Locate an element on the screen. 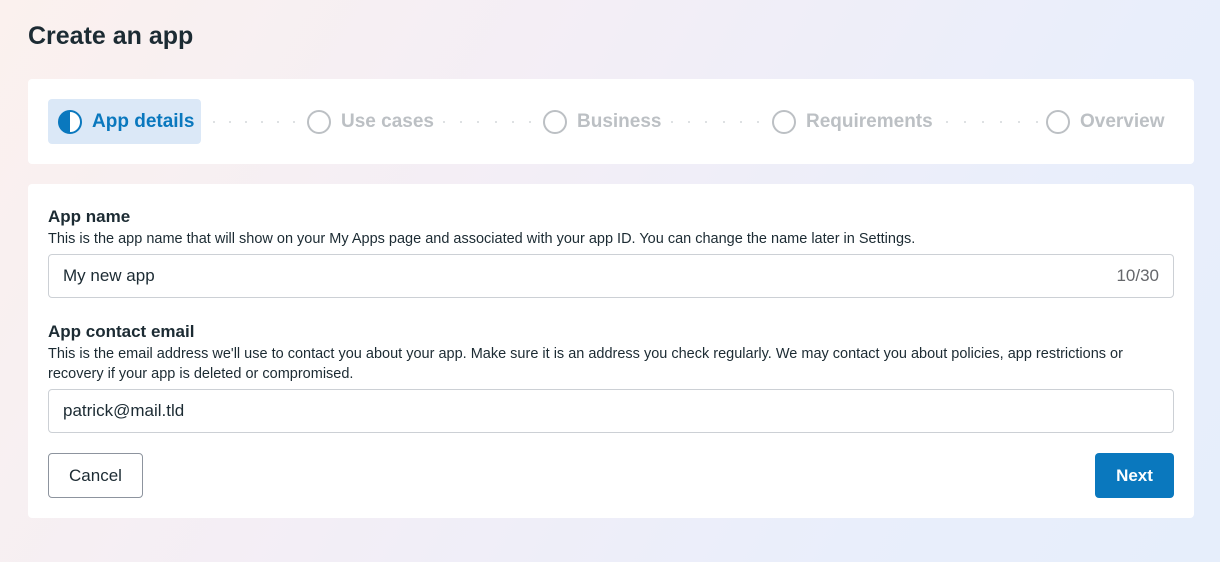 The image size is (1220, 562). contact-email-label: App contact email is located at coordinates (121, 331).